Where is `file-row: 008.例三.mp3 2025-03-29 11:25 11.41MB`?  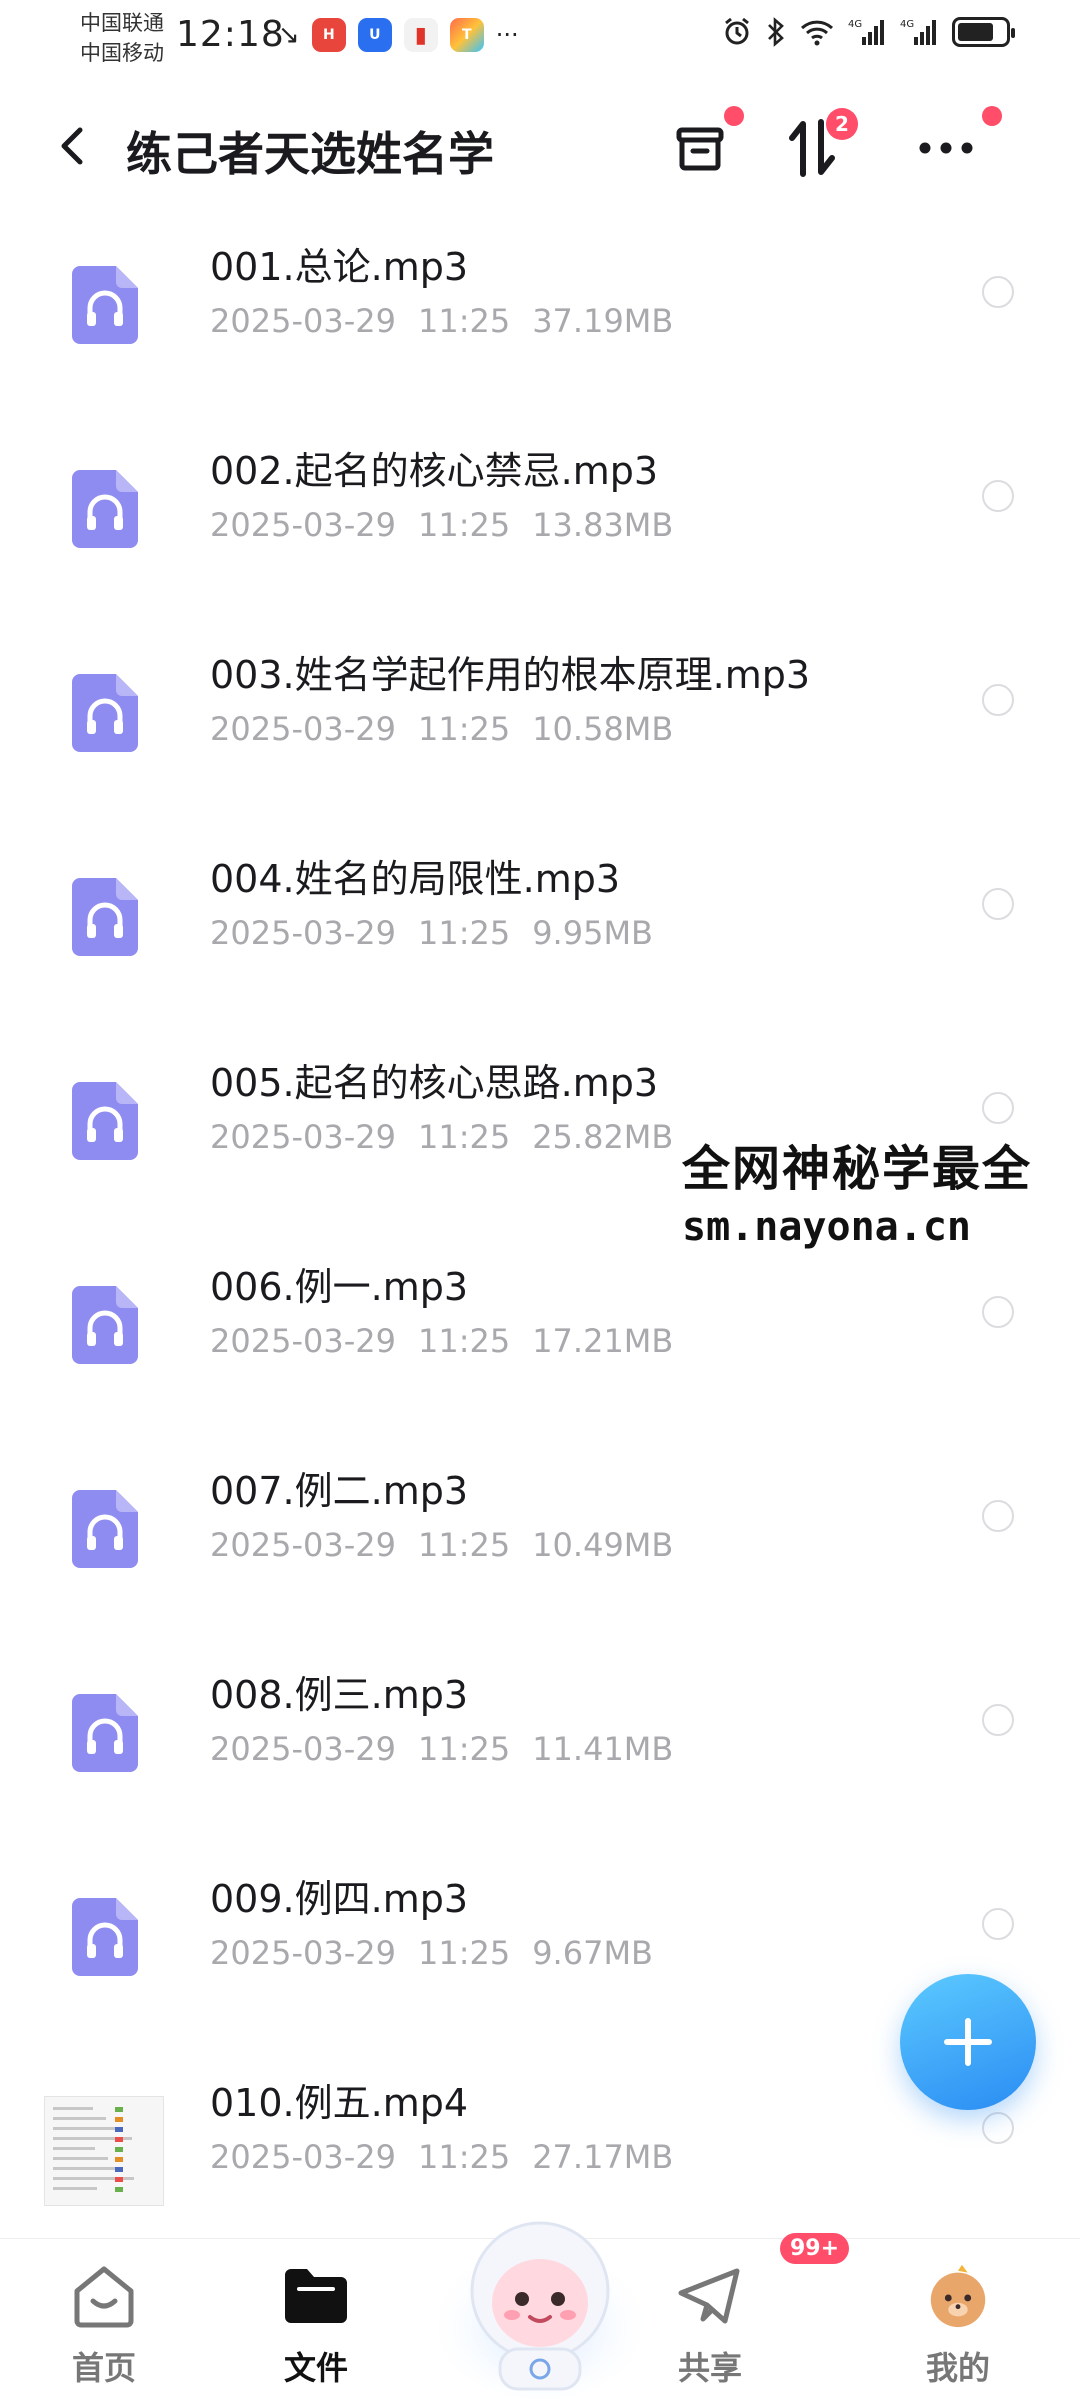 file-row: 008.例三.mp3 2025-03-29 11:25 11.41MB is located at coordinates (540, 1730).